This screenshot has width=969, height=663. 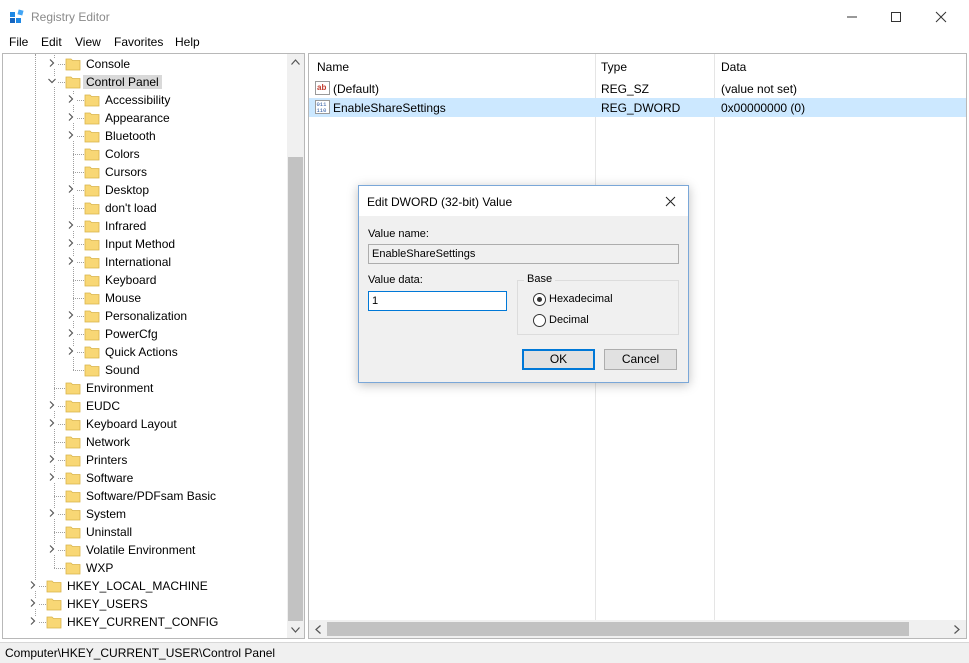 I want to click on tree-item: Environment, so click(x=145, y=388).